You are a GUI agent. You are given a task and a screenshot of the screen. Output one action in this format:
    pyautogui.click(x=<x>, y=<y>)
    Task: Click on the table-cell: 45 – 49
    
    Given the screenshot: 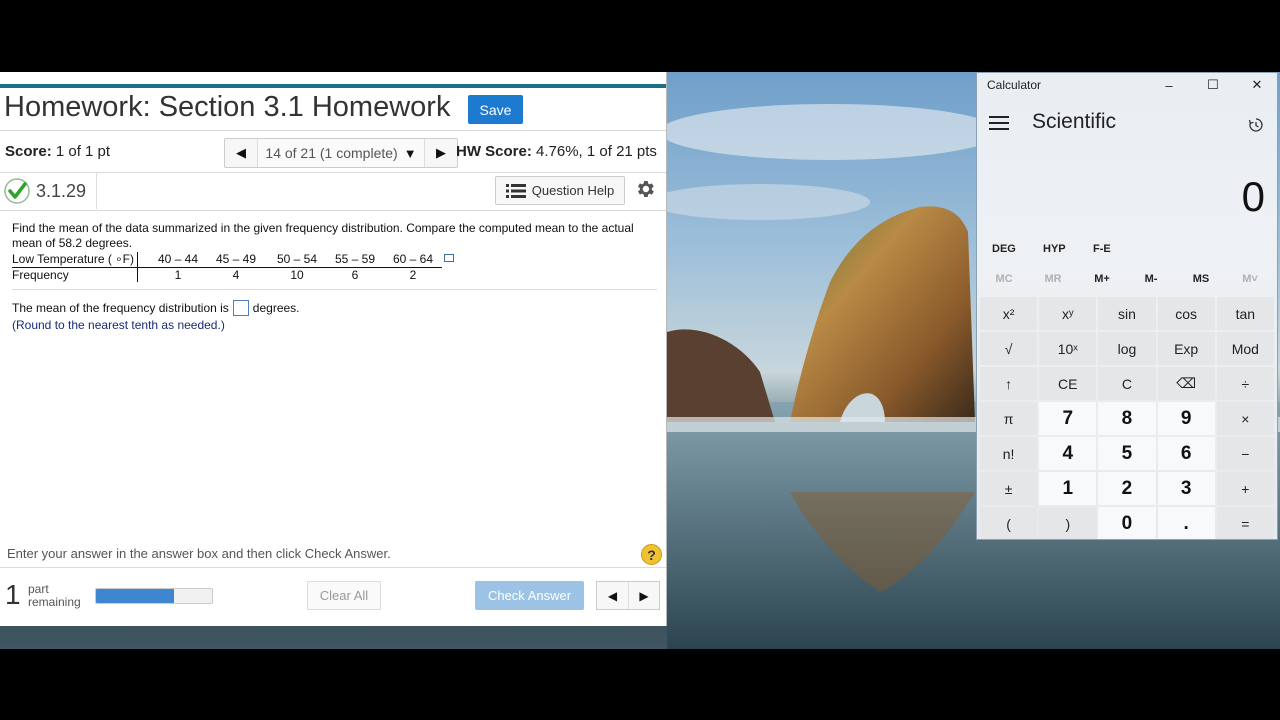 What is the action you would take?
    pyautogui.click(x=236, y=259)
    